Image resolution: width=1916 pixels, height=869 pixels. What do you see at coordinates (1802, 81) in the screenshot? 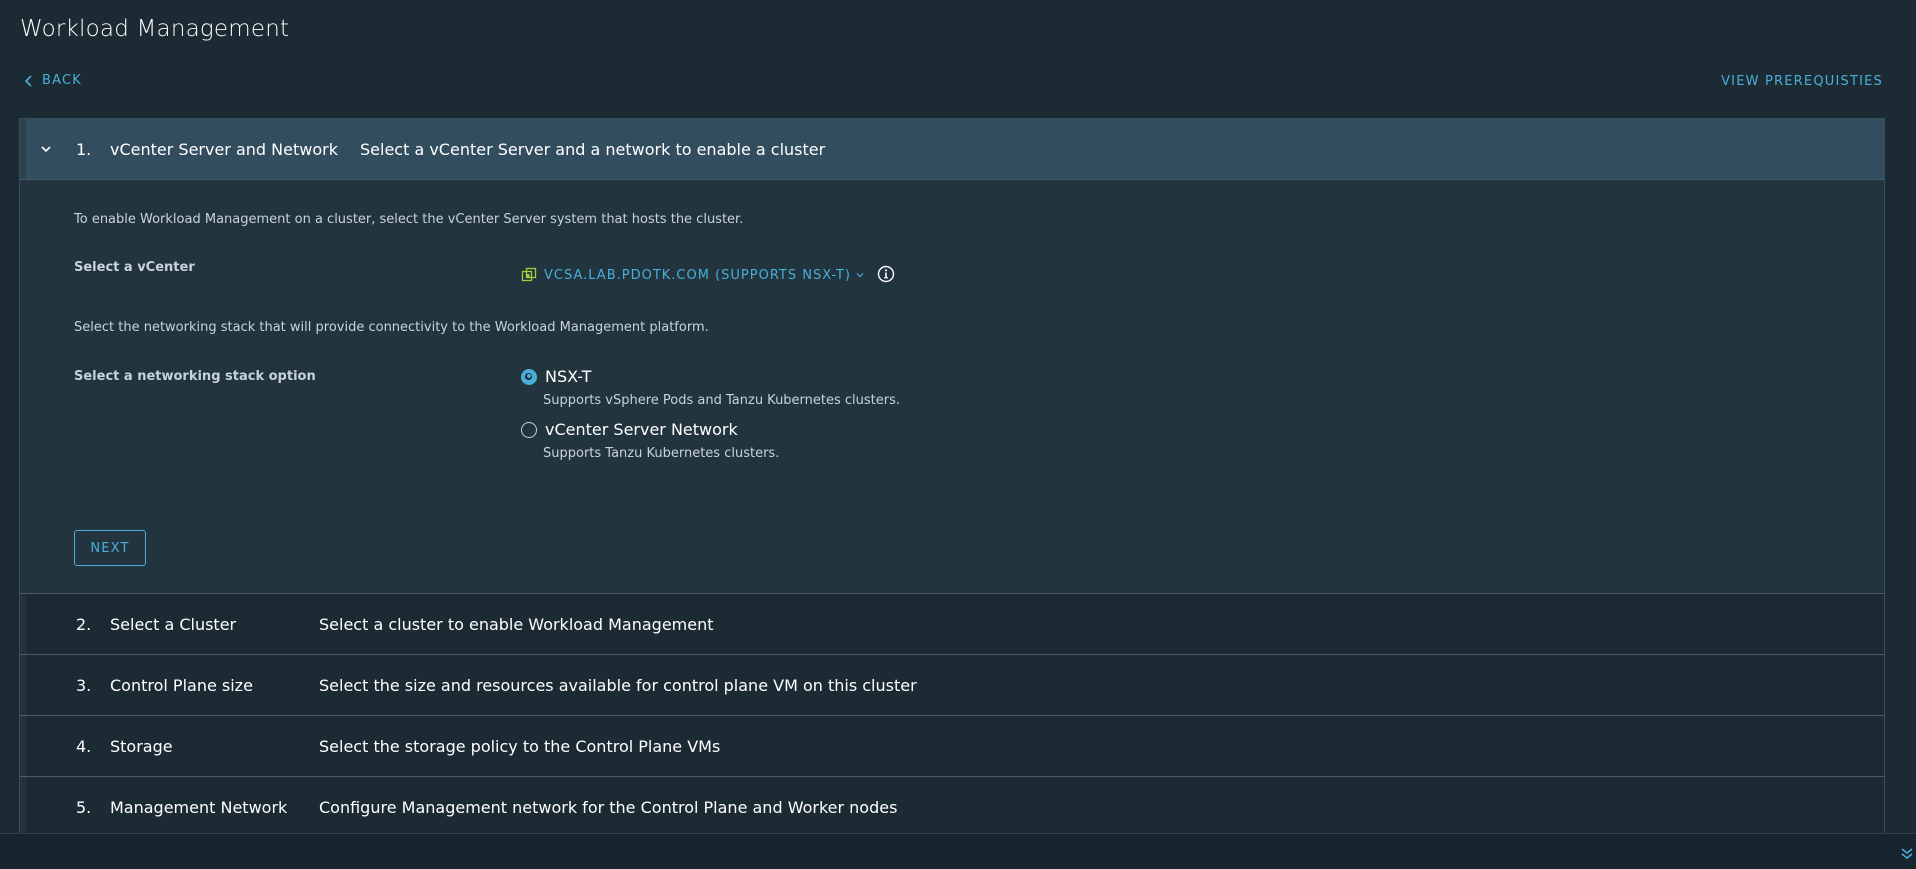
I see `view-prerequisites-link: VIEW PREREQUISTIES` at bounding box center [1802, 81].